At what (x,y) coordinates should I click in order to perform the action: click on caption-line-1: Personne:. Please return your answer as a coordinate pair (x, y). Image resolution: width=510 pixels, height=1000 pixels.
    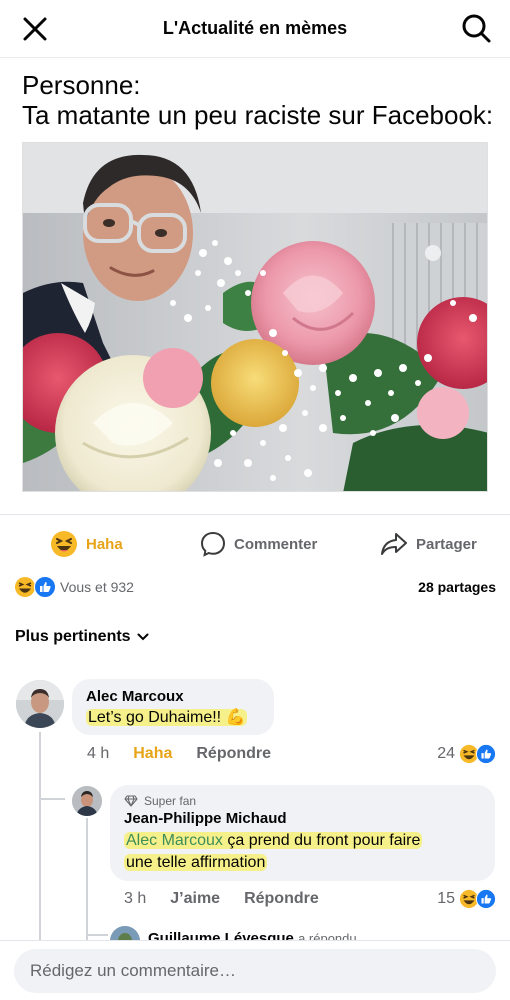
    Looking at the image, I should click on (81, 85).